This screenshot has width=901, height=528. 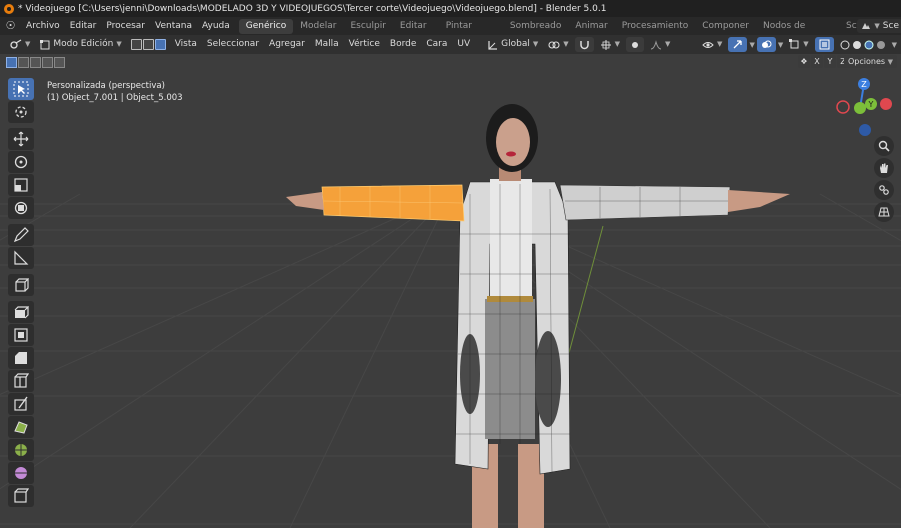 I want to click on mesh-overlay-icon, so click(x=794, y=44).